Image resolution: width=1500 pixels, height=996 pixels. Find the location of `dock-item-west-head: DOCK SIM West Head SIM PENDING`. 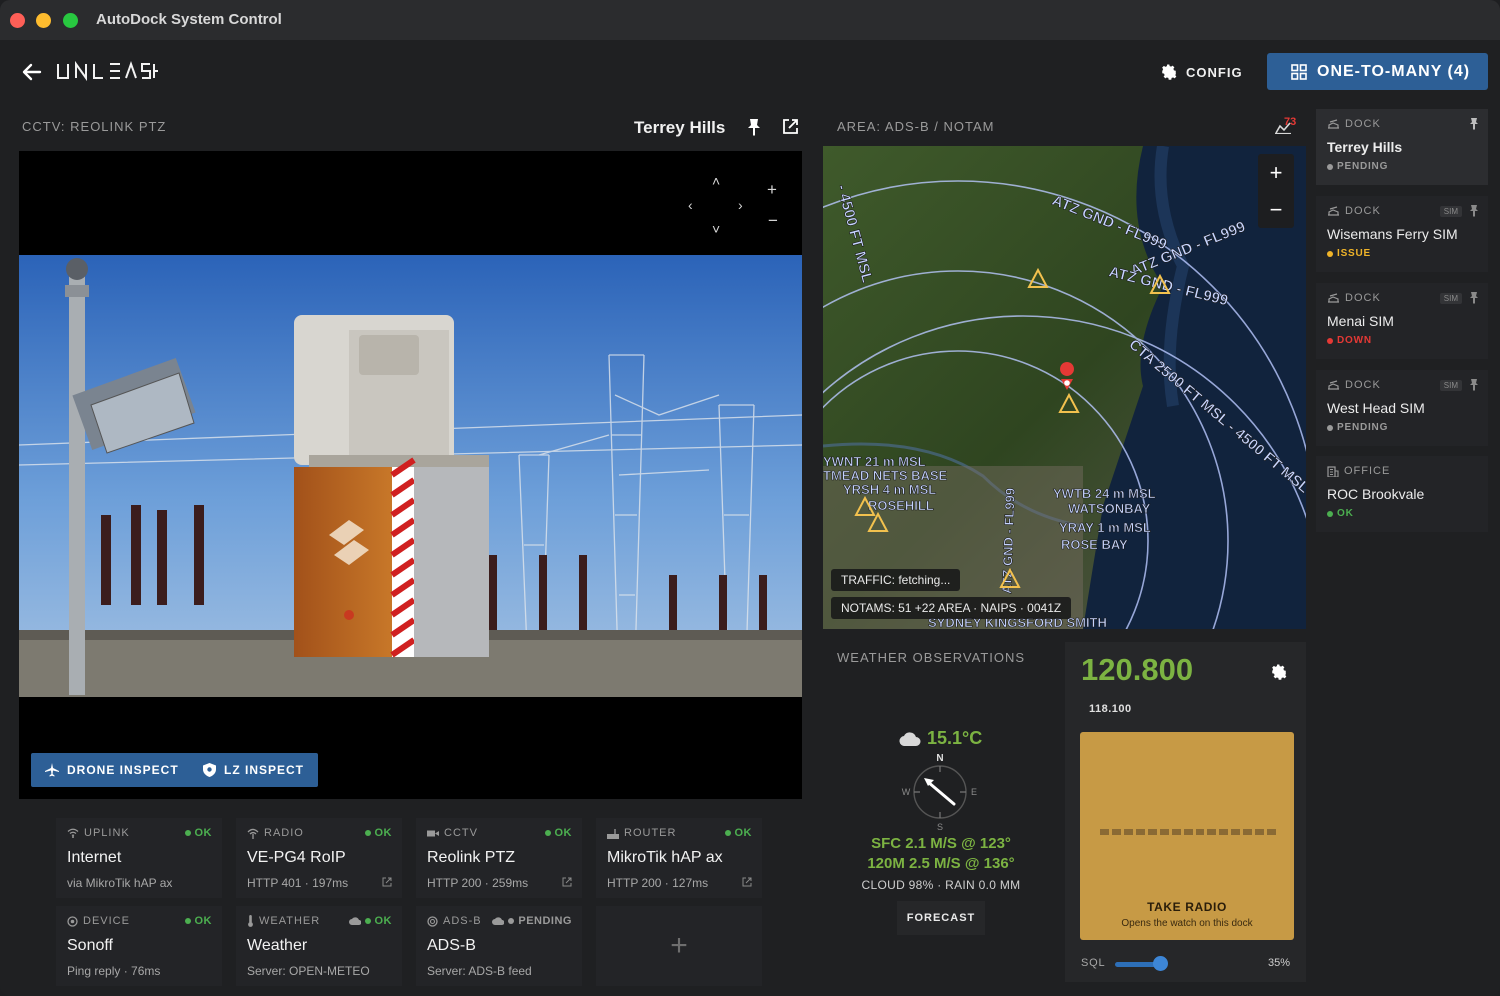

dock-item-west-head: DOCK SIM West Head SIM PENDING is located at coordinates (1402, 408).